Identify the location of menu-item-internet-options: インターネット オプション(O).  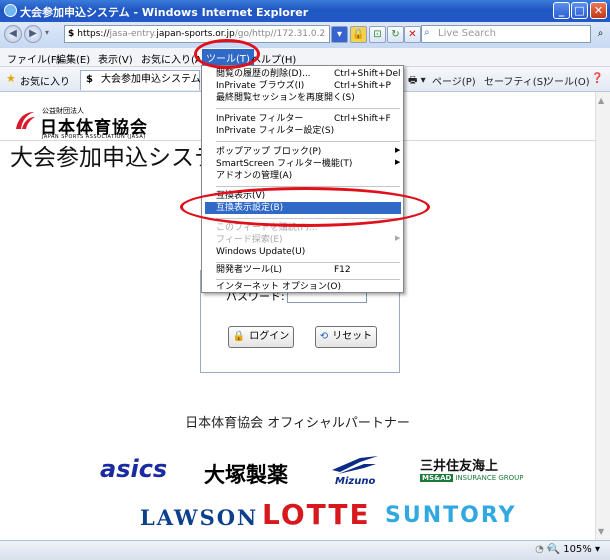
(278, 287).